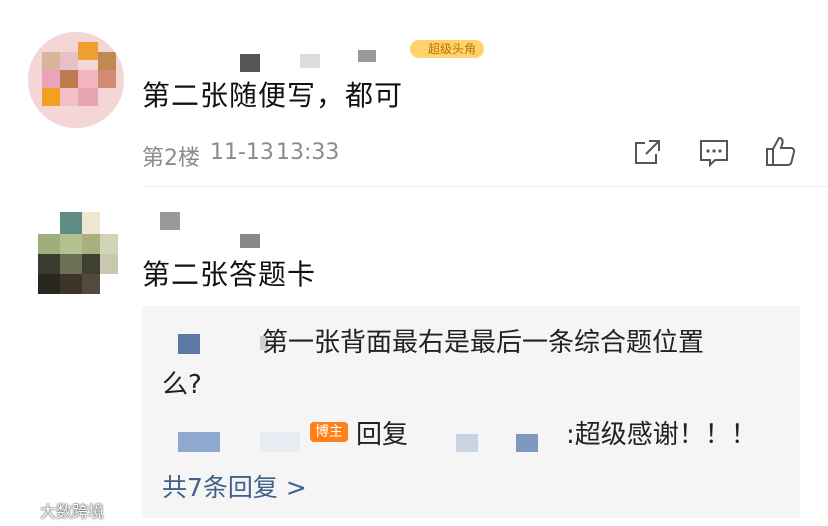 The height and width of the screenshot is (526, 828). I want to click on comment-divider, so click(485, 186).